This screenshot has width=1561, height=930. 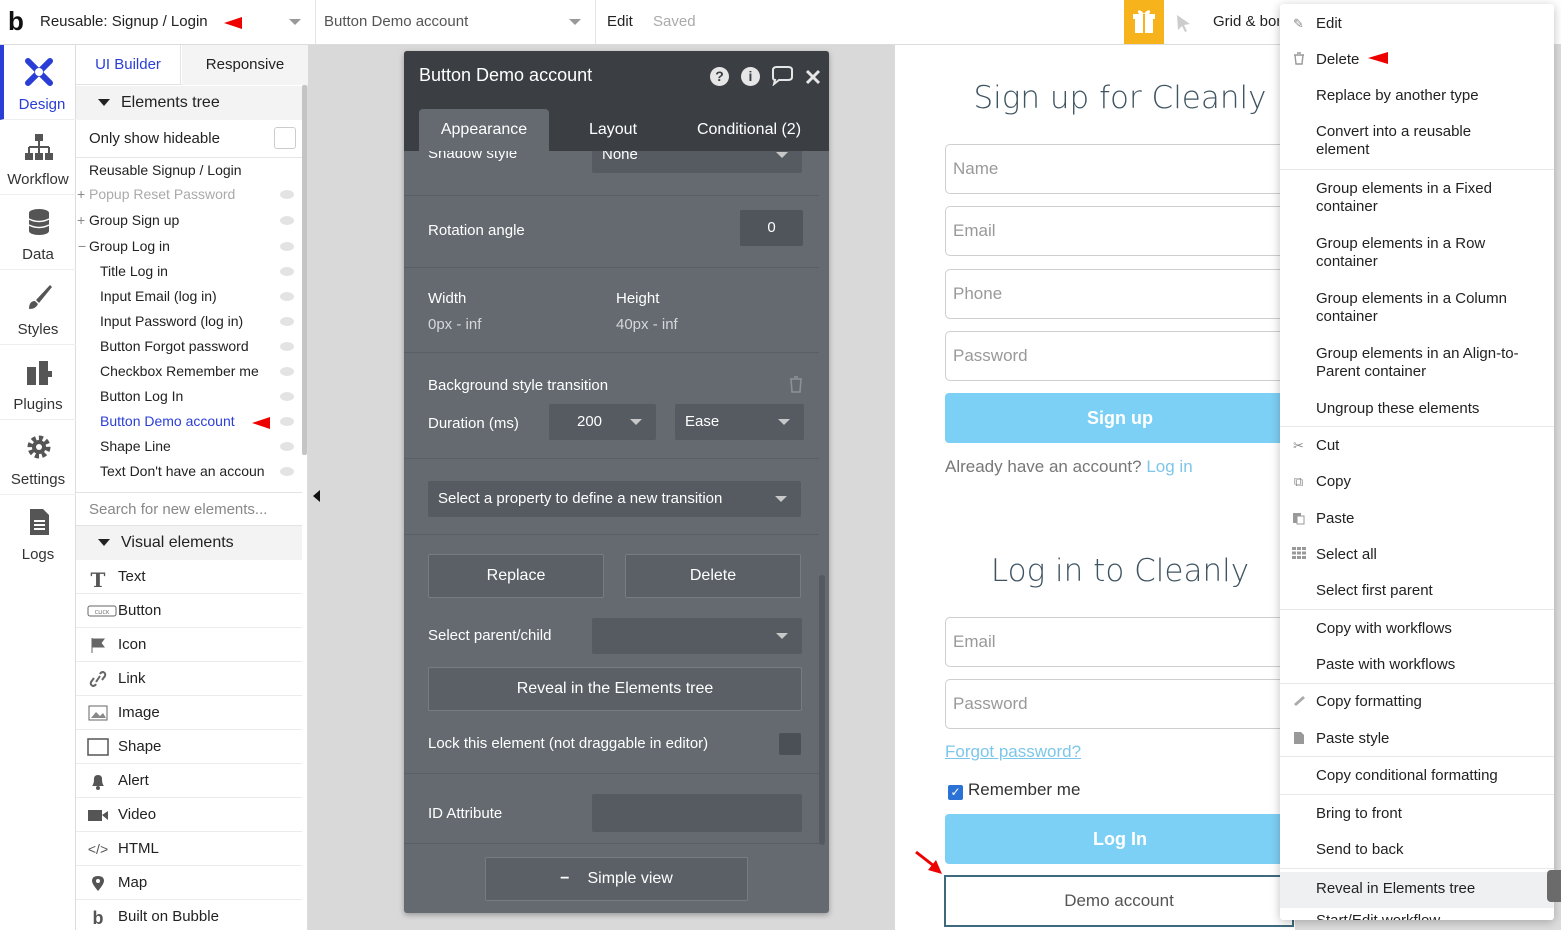 What do you see at coordinates (1417, 889) in the screenshot?
I see `menu-reveal-in-tree: Reveal in Elements tree` at bounding box center [1417, 889].